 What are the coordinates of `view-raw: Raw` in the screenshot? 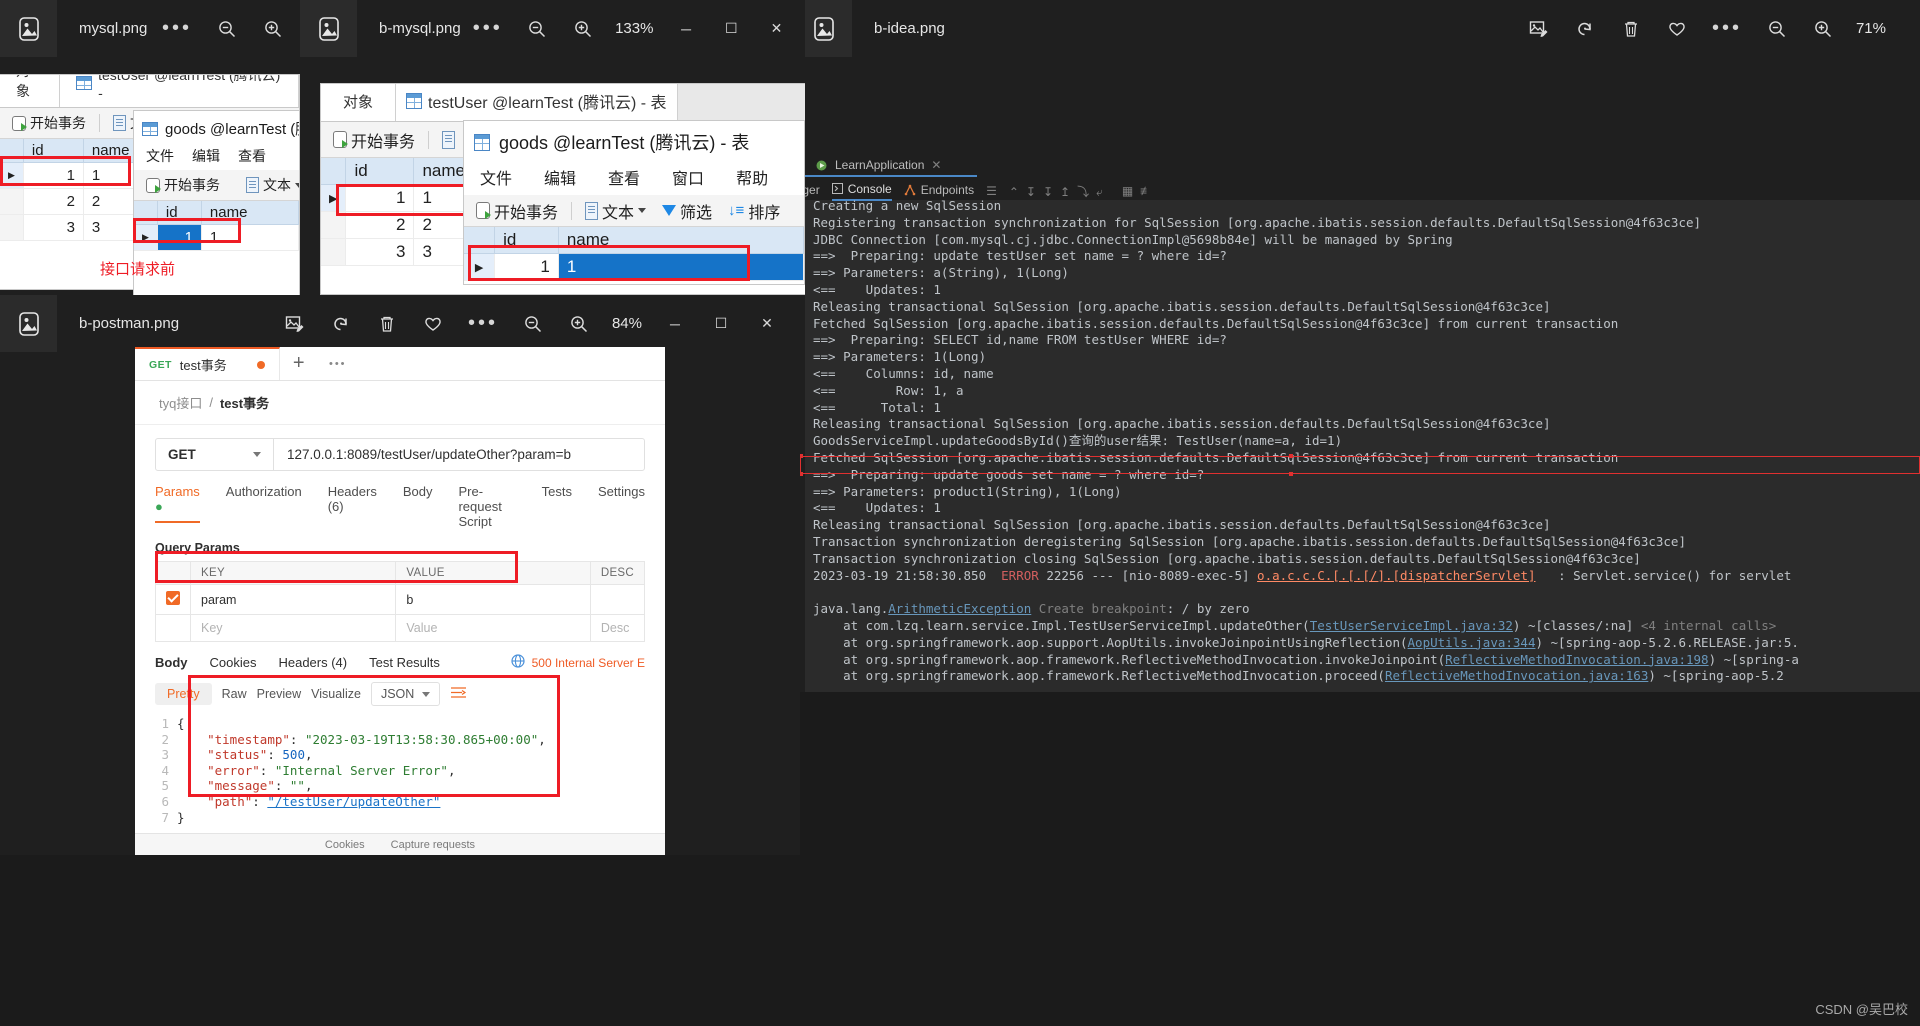 It's located at (234, 694).